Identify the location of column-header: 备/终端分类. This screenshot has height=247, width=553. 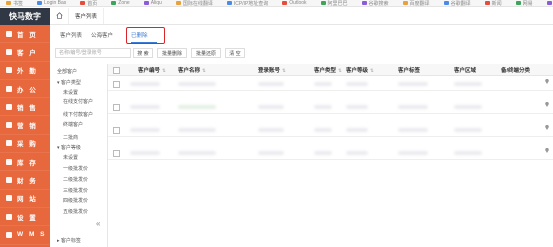
(515, 70).